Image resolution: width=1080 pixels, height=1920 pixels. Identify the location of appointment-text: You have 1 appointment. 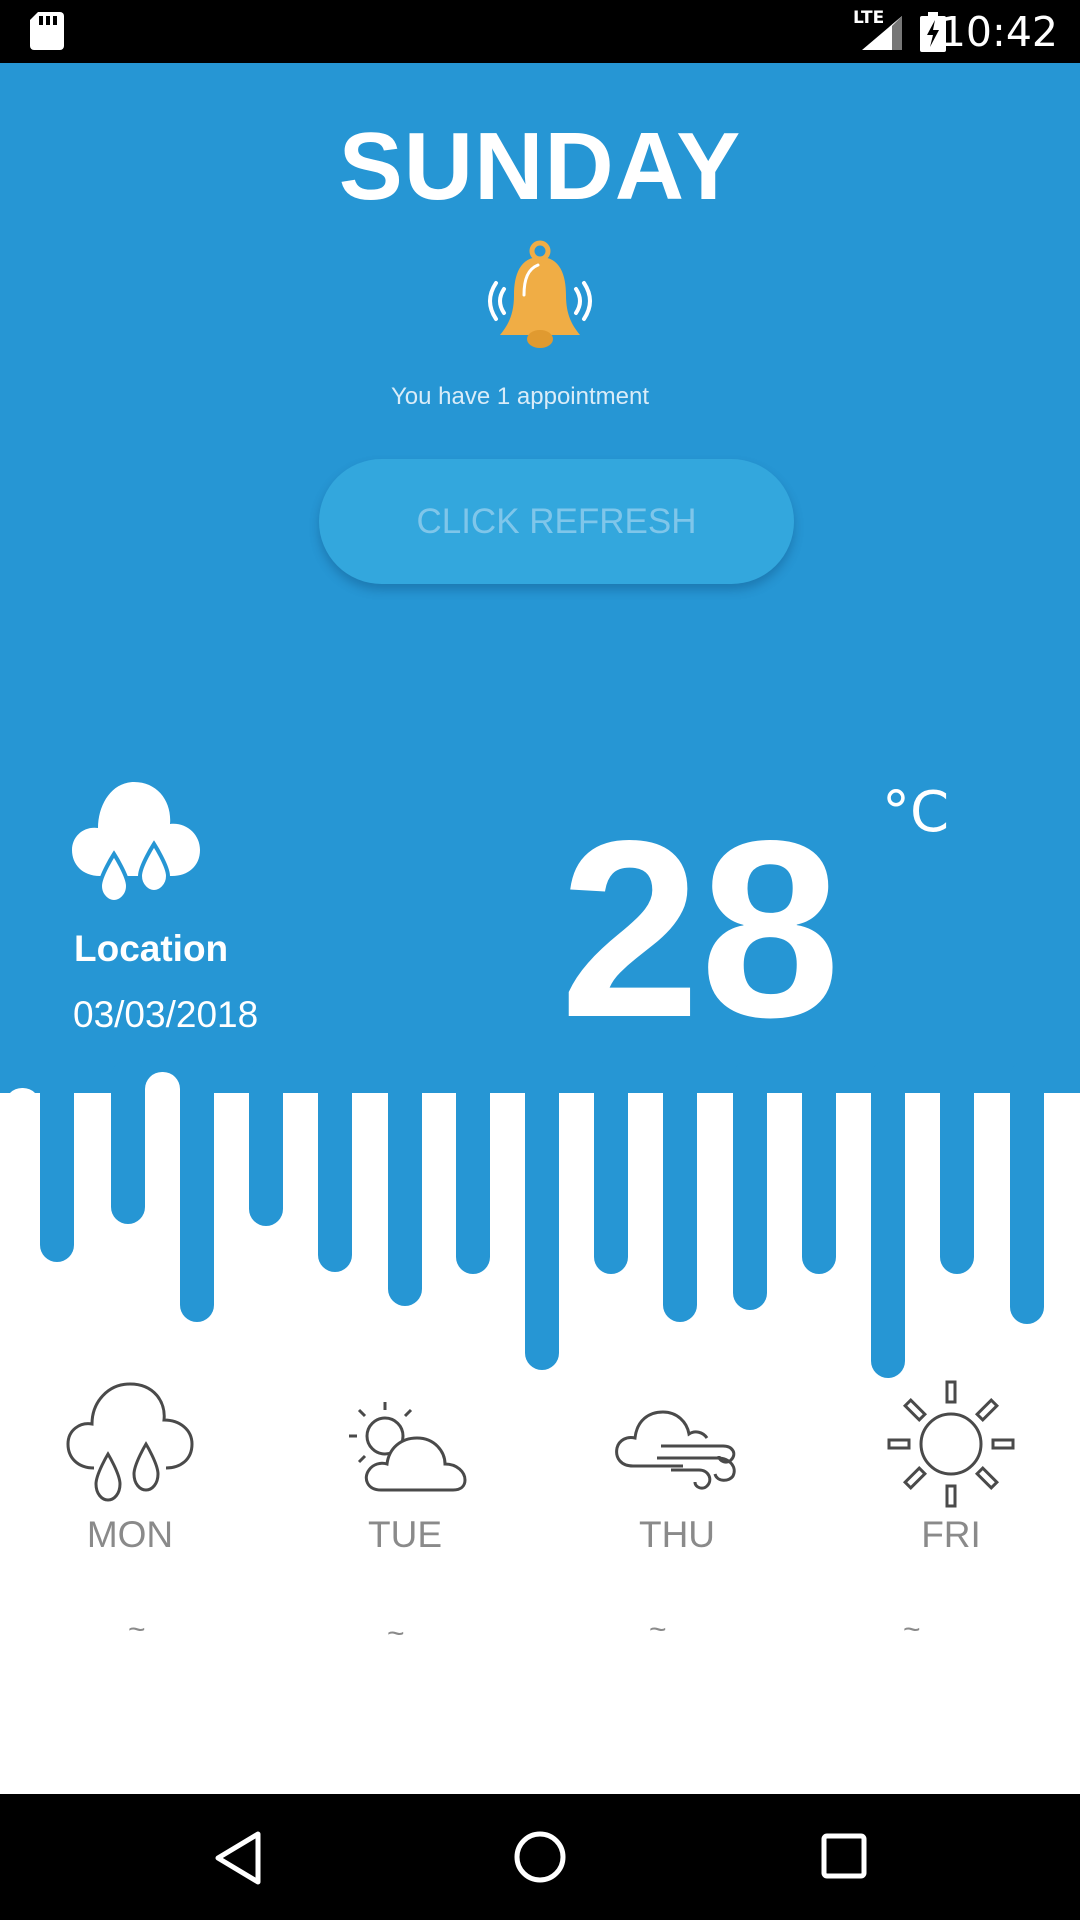
(520, 396).